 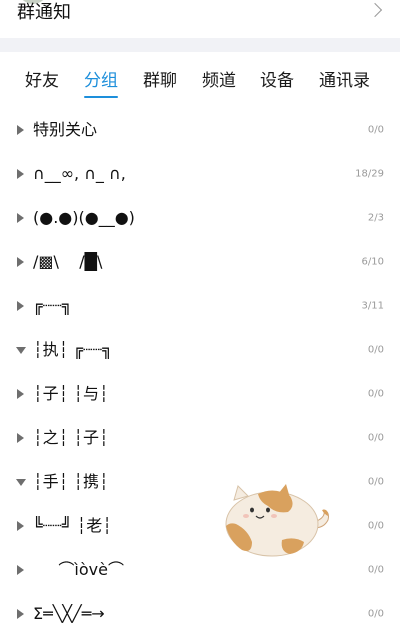 What do you see at coordinates (200, 19) in the screenshot?
I see `group-notification-bar: 群通知` at bounding box center [200, 19].